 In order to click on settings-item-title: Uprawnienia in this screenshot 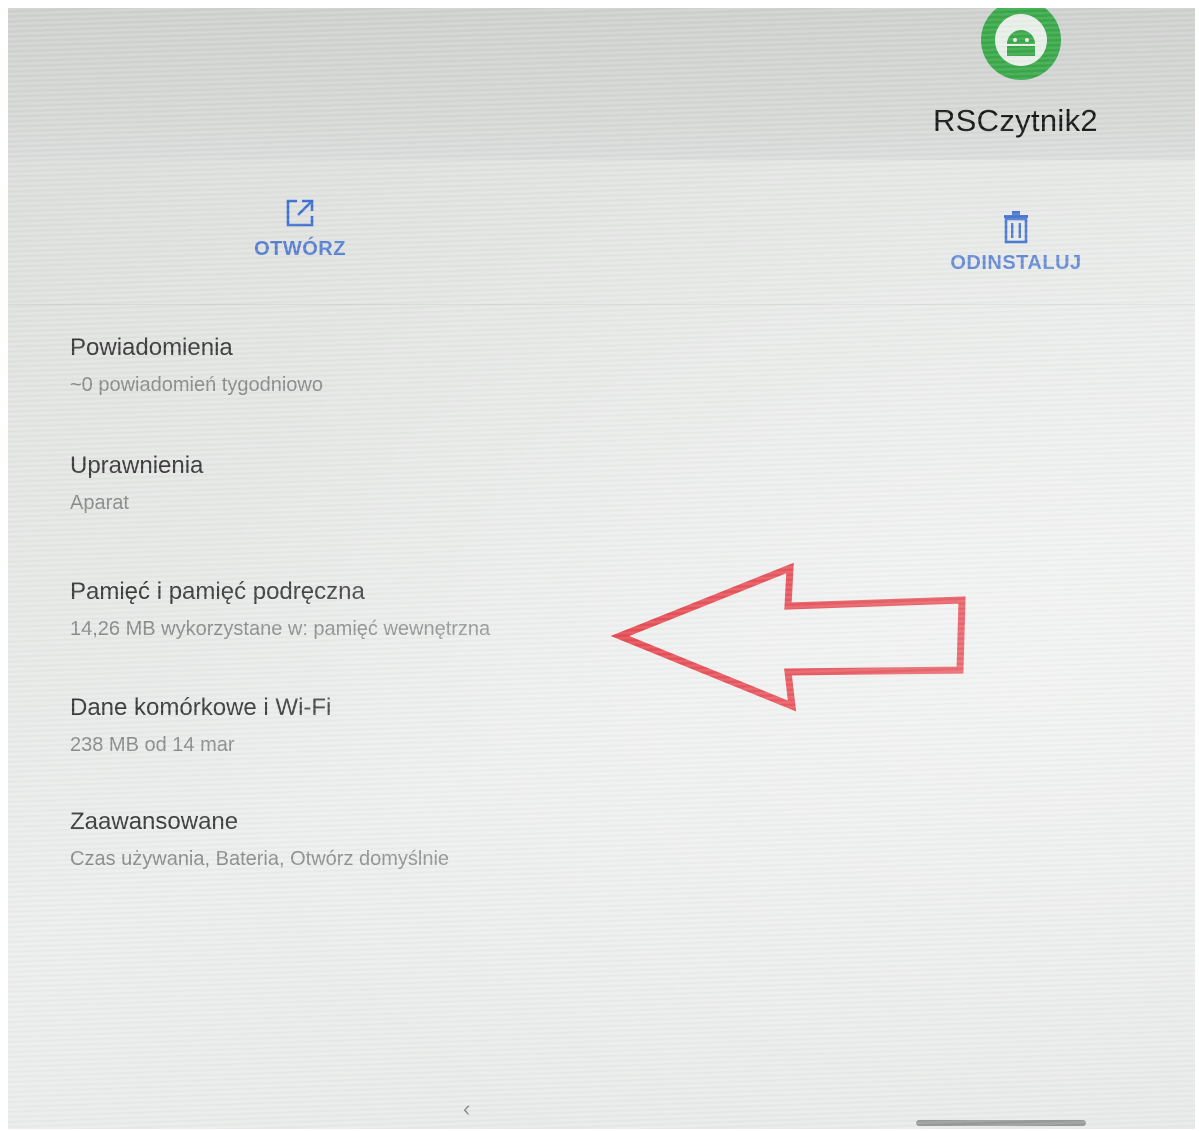, I will do `click(137, 465)`.